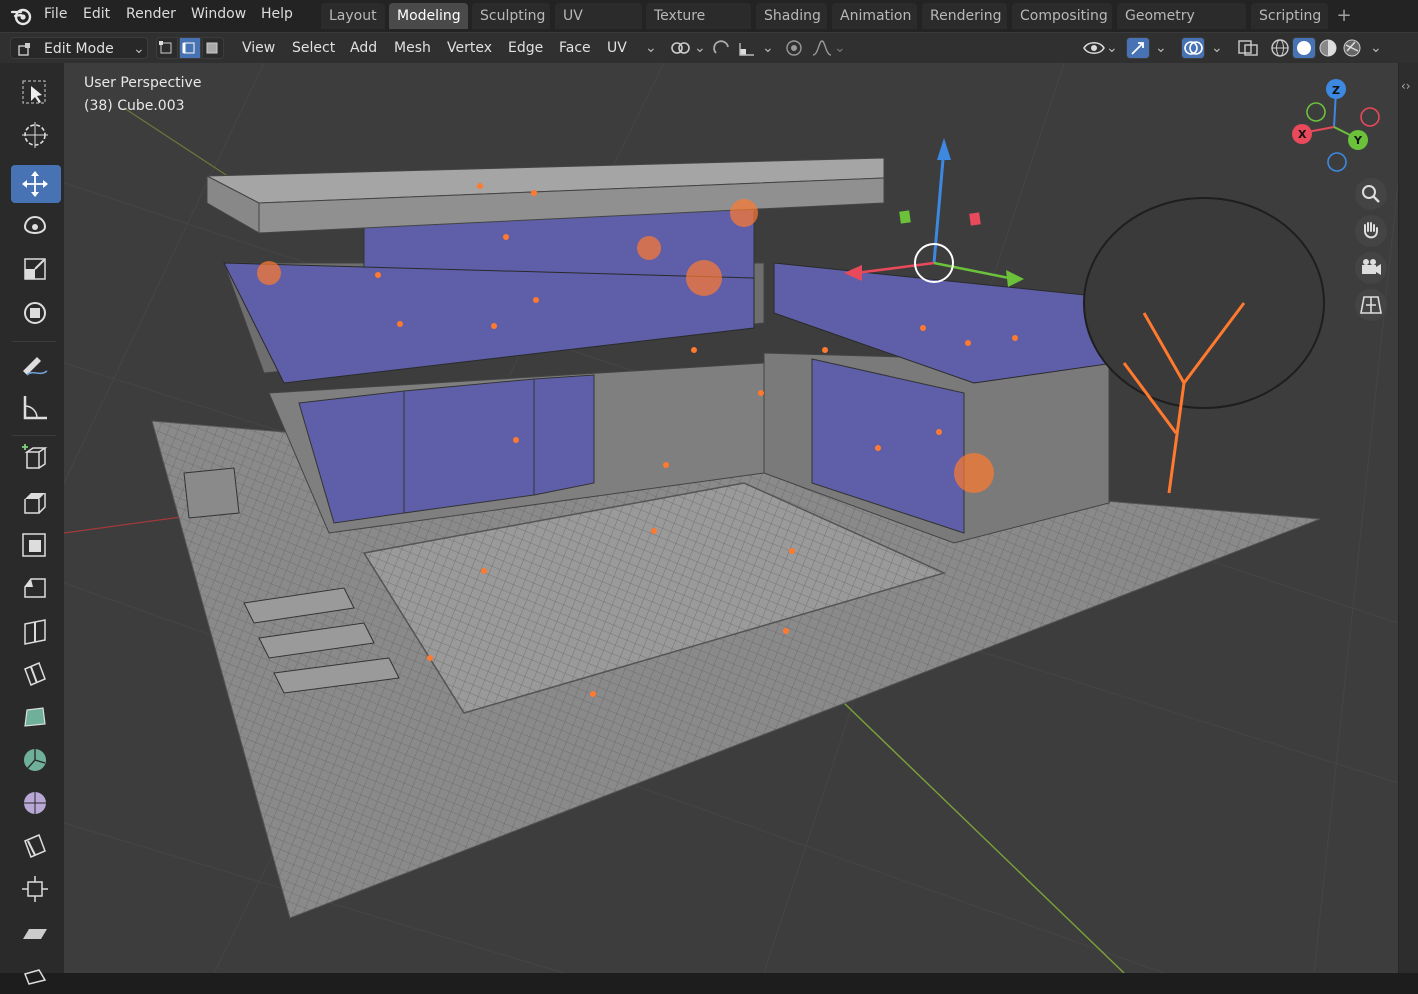 The height and width of the screenshot is (994, 1418). Describe the element at coordinates (36, 889) in the screenshot. I see `shrink-fatten-tool` at that location.